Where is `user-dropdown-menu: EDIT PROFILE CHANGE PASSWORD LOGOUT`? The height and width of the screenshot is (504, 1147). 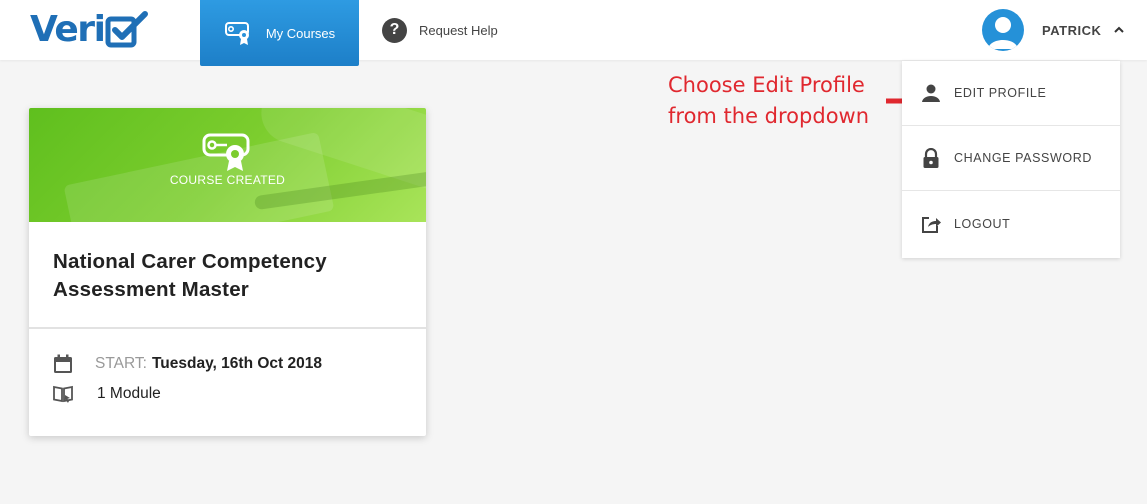
user-dropdown-menu: EDIT PROFILE CHANGE PASSWORD LOGOUT is located at coordinates (1011, 159).